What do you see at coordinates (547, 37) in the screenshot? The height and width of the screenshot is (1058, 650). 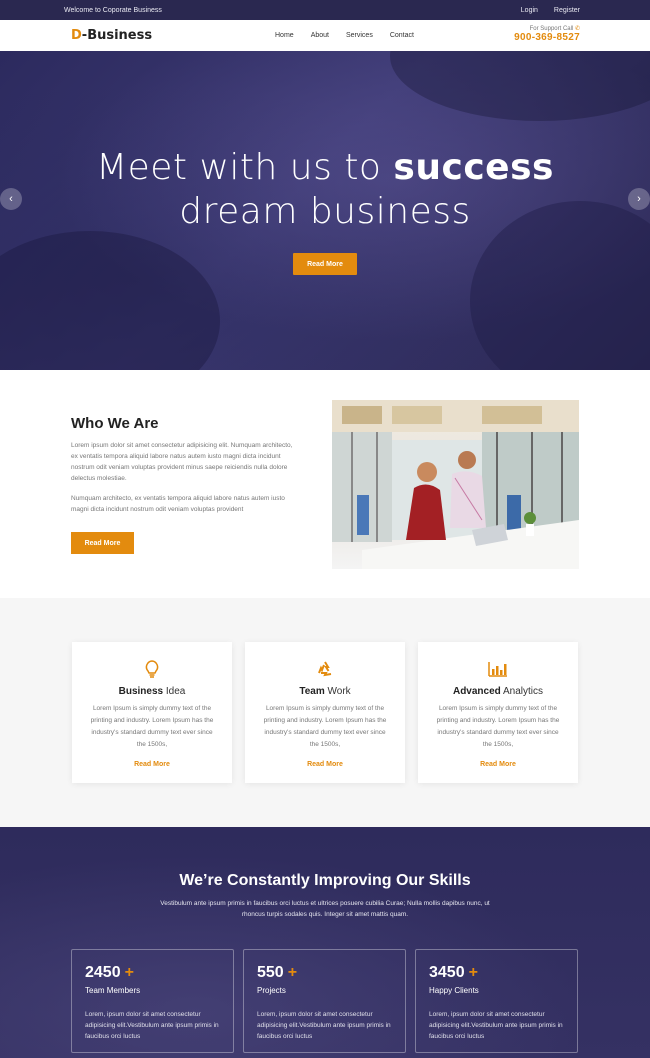 I see `support-phone: 900-369-8527` at bounding box center [547, 37].